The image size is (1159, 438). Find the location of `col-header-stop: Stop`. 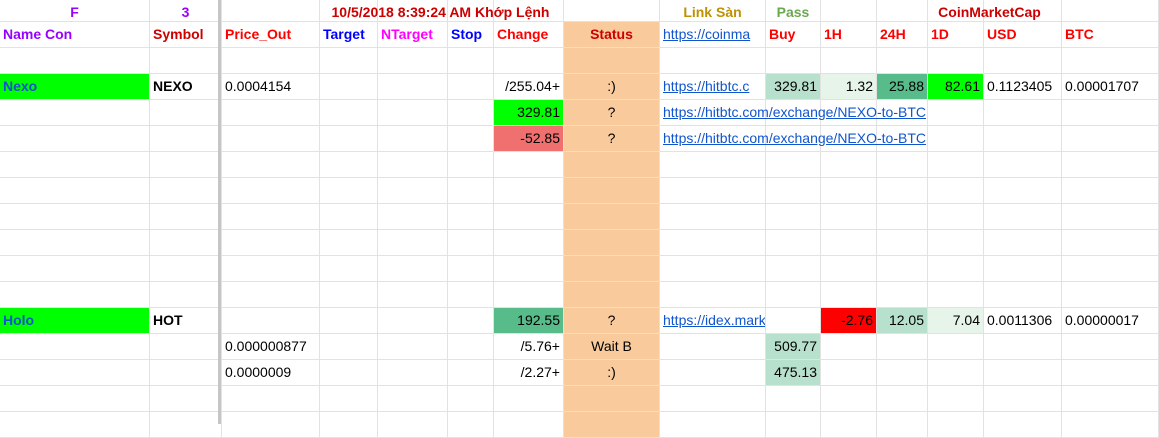

col-header-stop: Stop is located at coordinates (471, 35).